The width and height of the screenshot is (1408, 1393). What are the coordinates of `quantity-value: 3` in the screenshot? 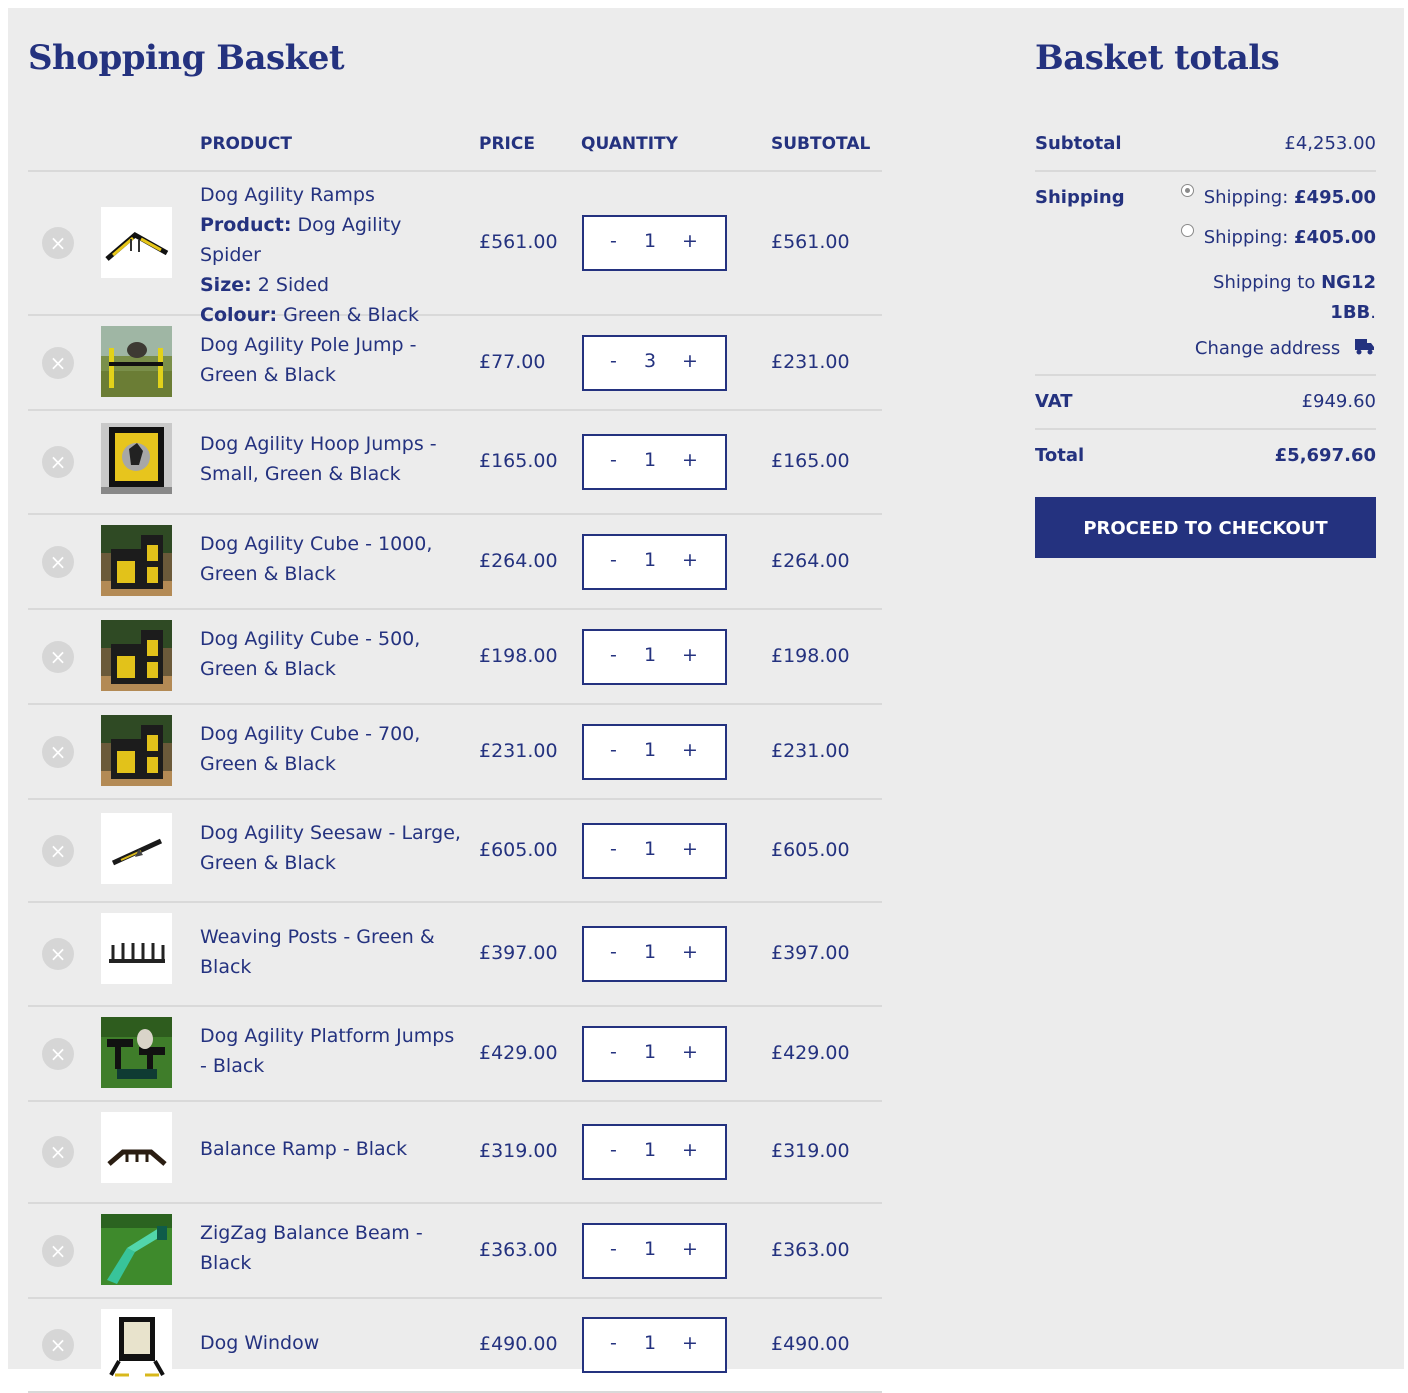 It's located at (650, 361).